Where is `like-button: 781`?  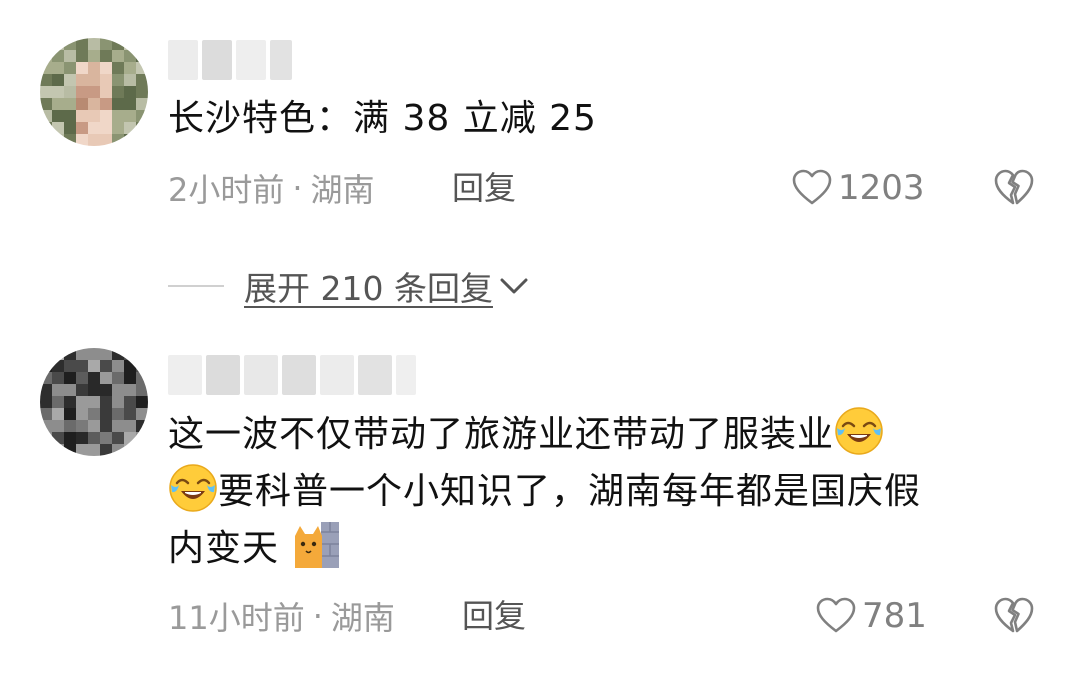 like-button: 781 is located at coordinates (871, 616).